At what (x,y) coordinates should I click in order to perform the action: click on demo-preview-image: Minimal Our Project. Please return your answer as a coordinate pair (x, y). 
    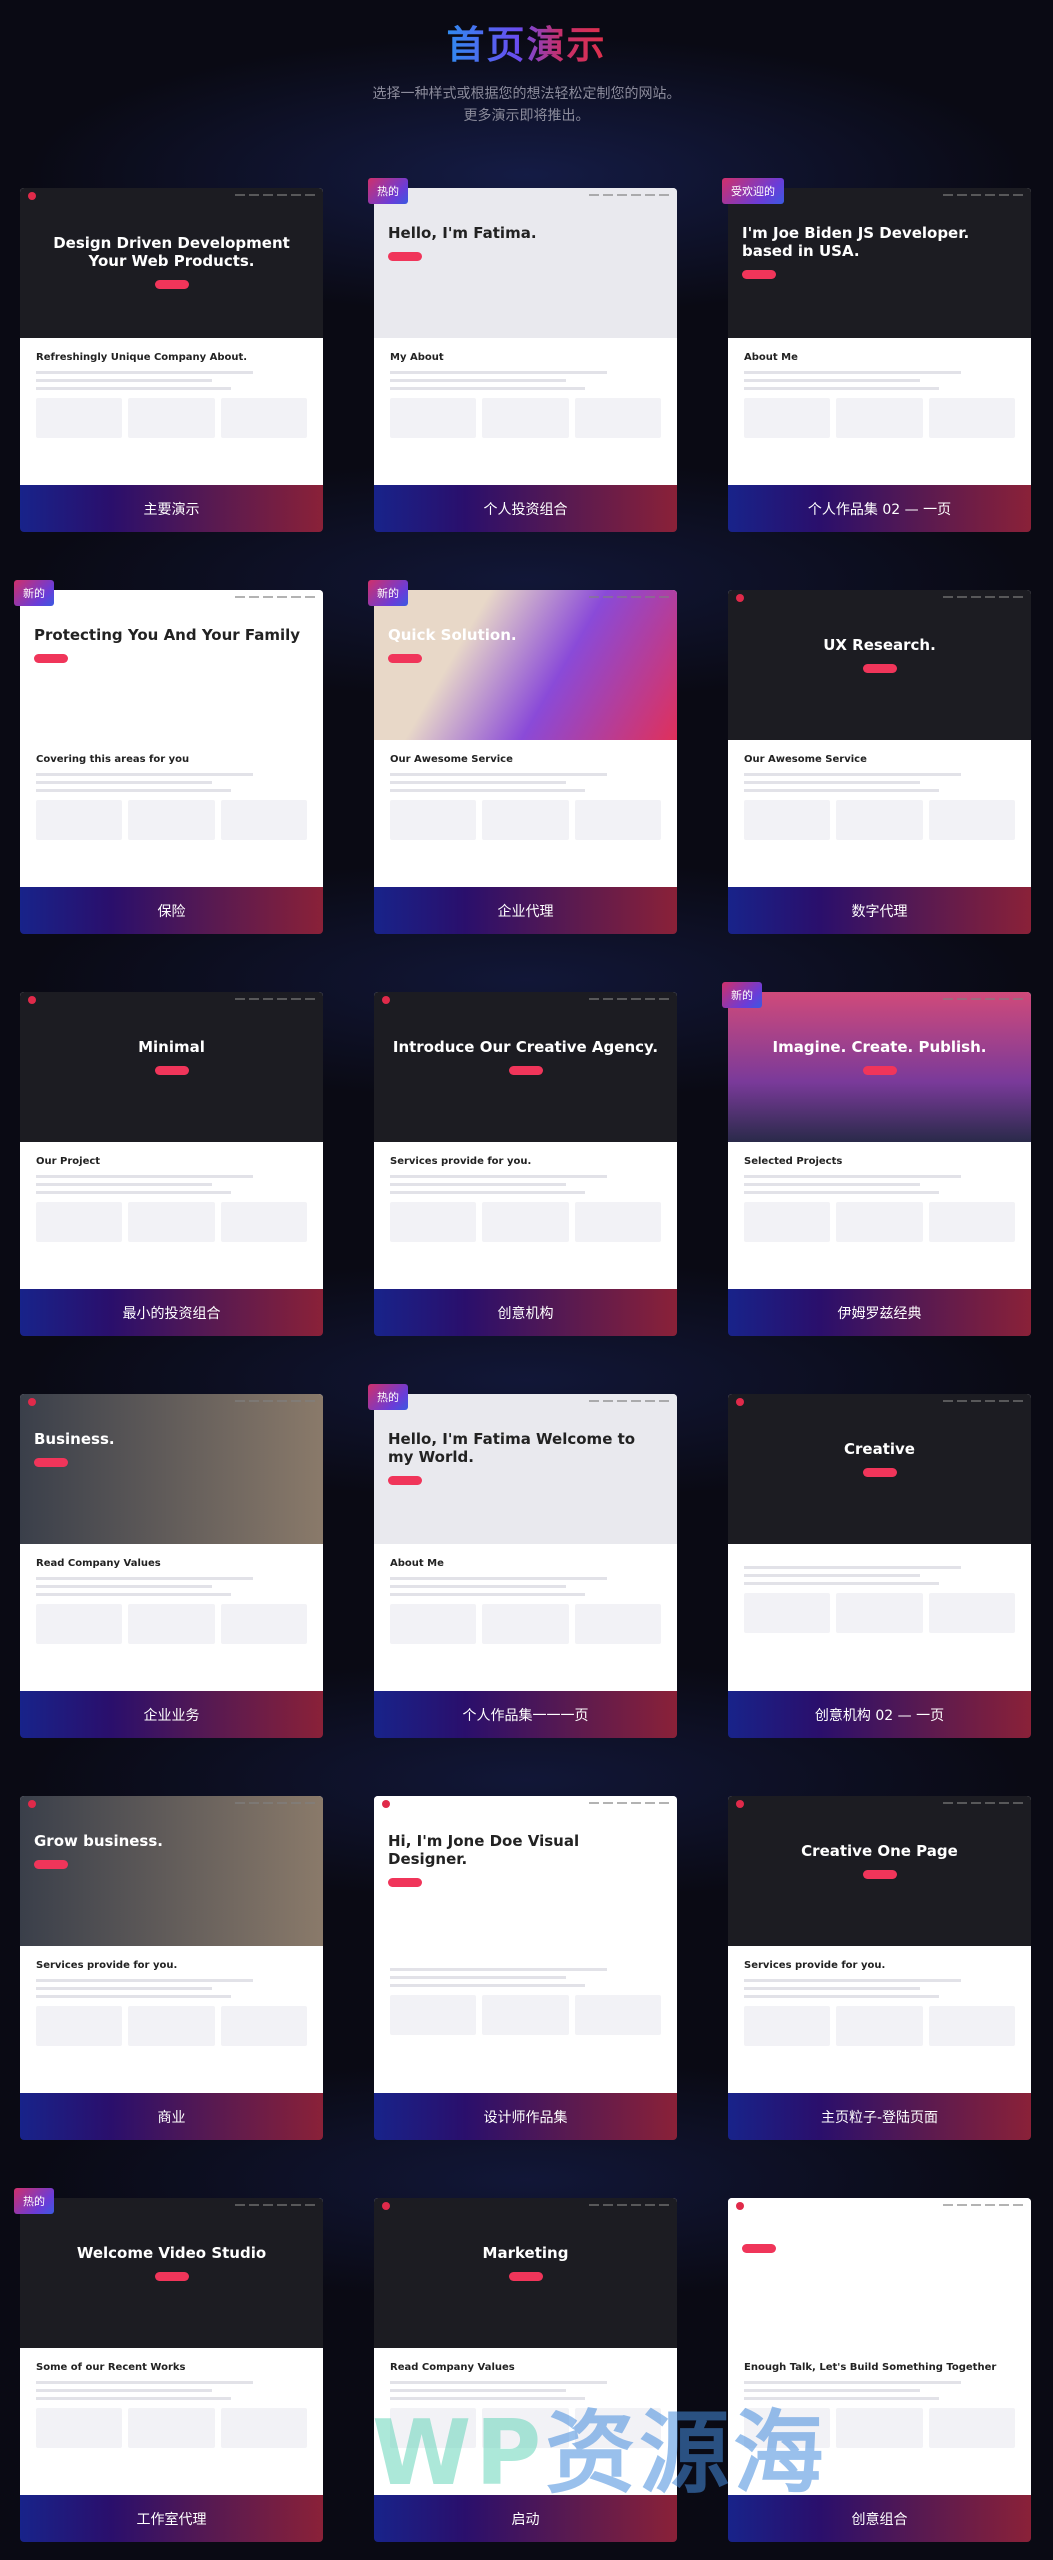
    Looking at the image, I should click on (171, 1140).